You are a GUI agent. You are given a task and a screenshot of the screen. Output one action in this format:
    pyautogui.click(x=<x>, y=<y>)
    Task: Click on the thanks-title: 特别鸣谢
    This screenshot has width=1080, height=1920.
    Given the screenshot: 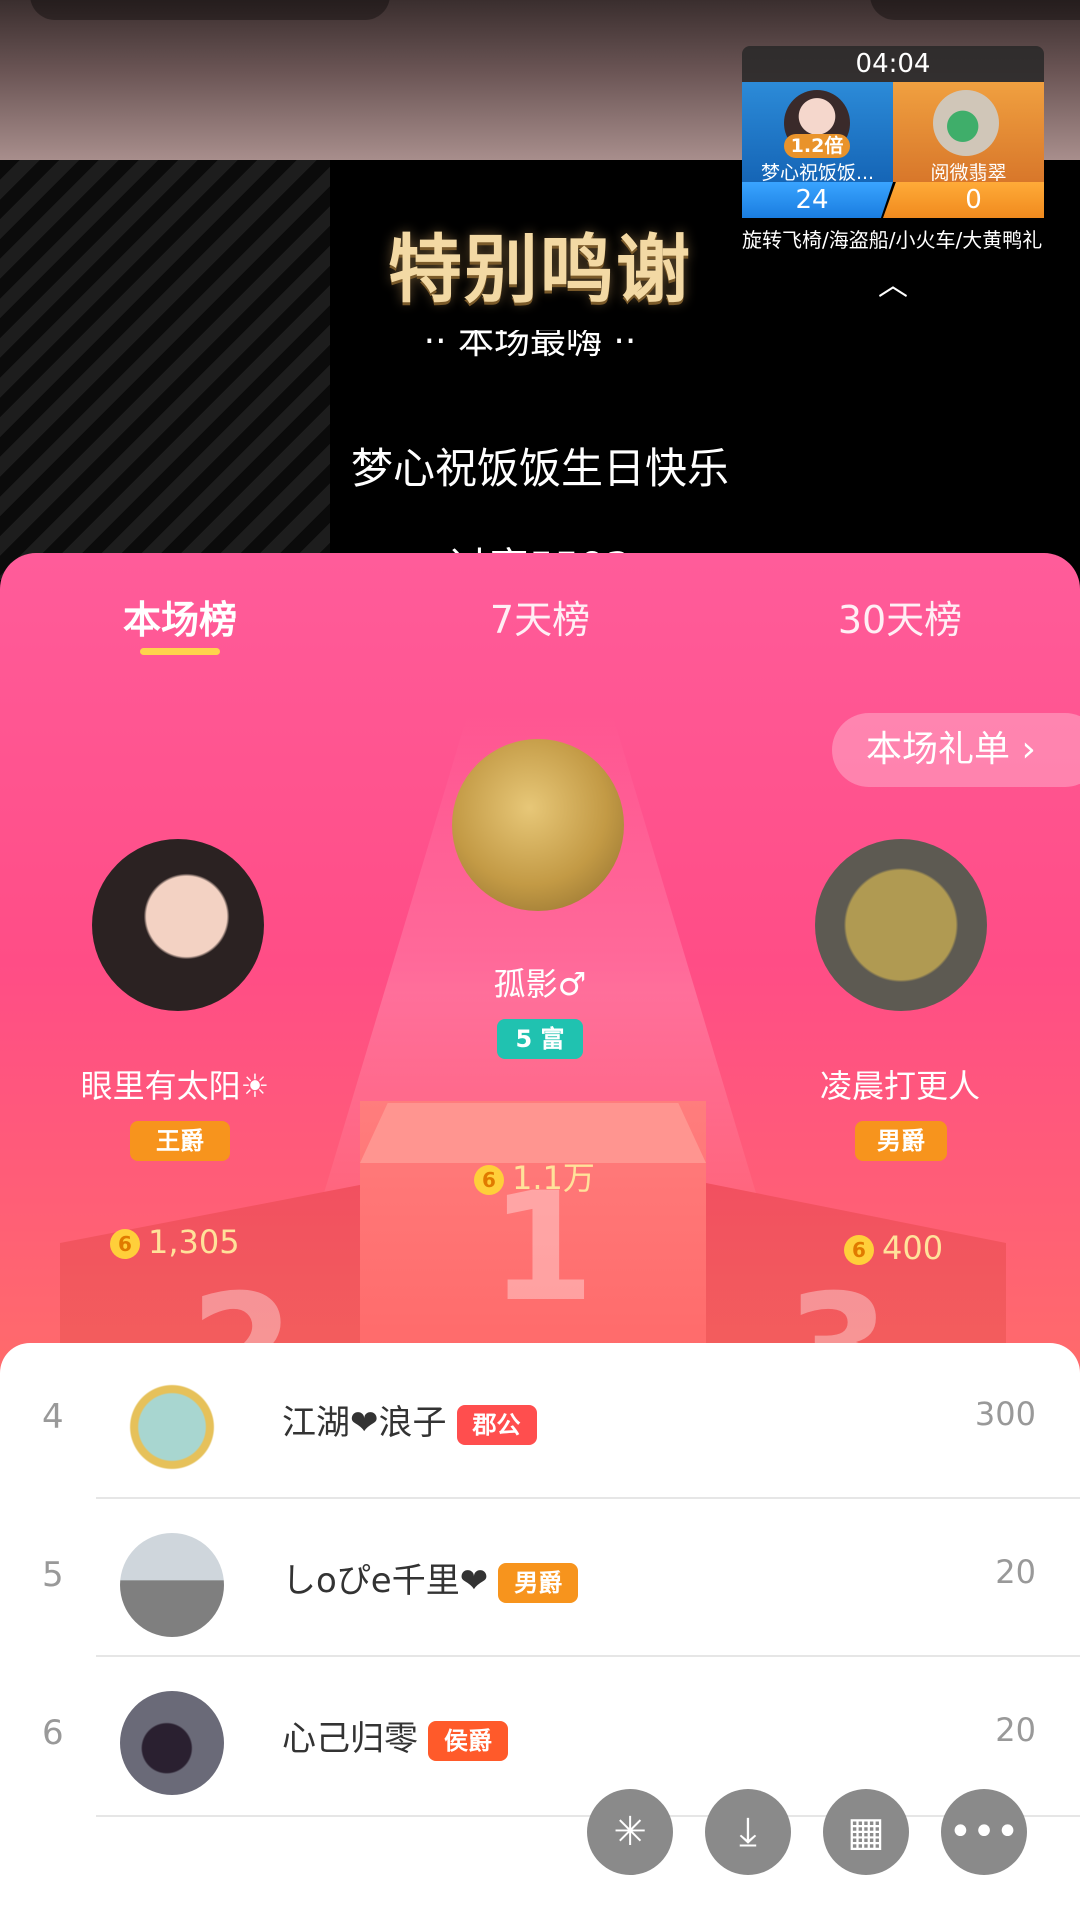 What is the action you would take?
    pyautogui.click(x=540, y=270)
    